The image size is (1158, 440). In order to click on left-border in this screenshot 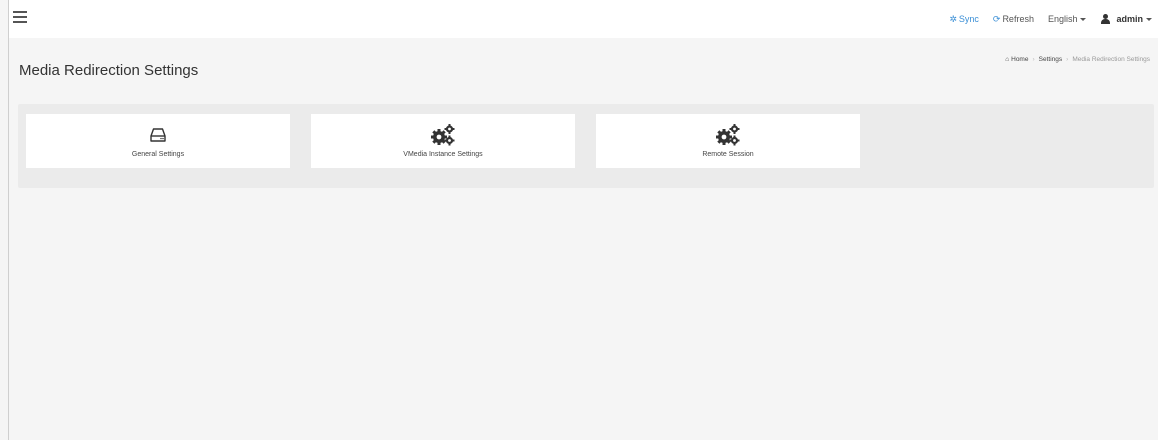, I will do `click(8, 220)`.